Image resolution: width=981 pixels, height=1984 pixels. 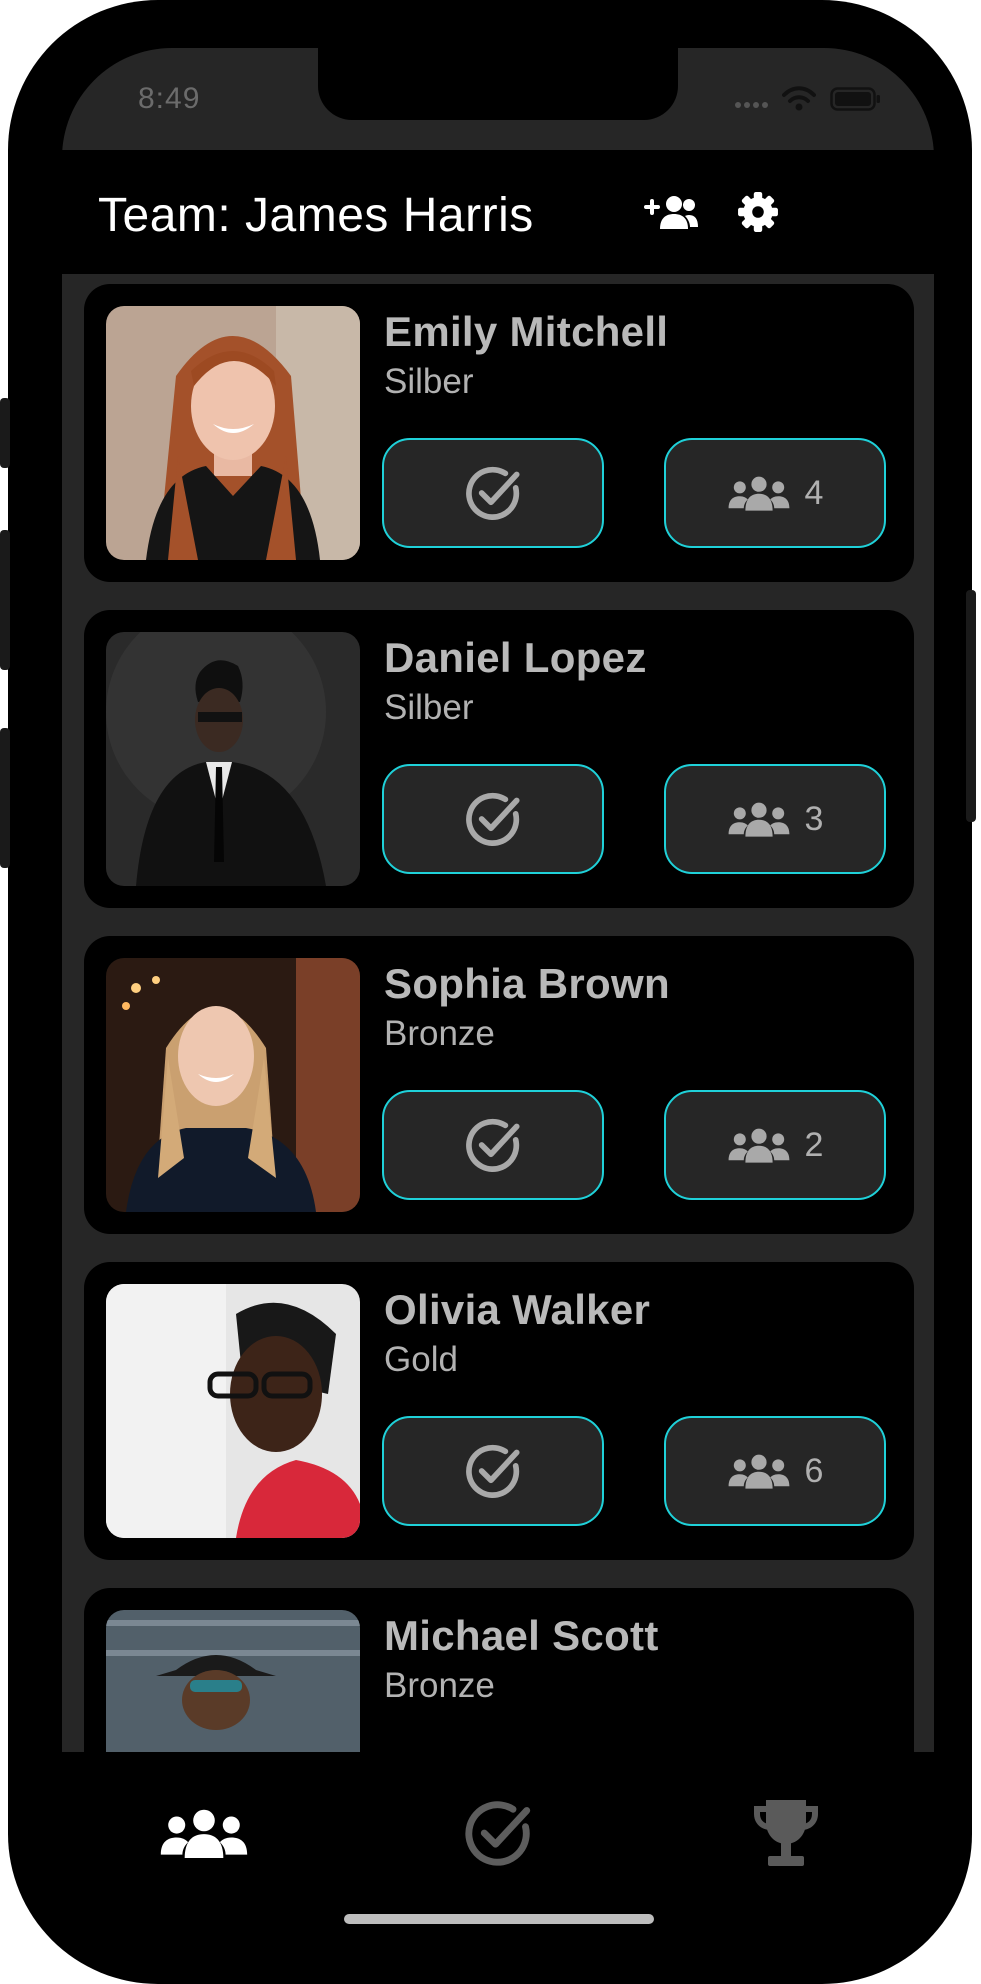 I want to click on team-count: 3, so click(x=814, y=818).